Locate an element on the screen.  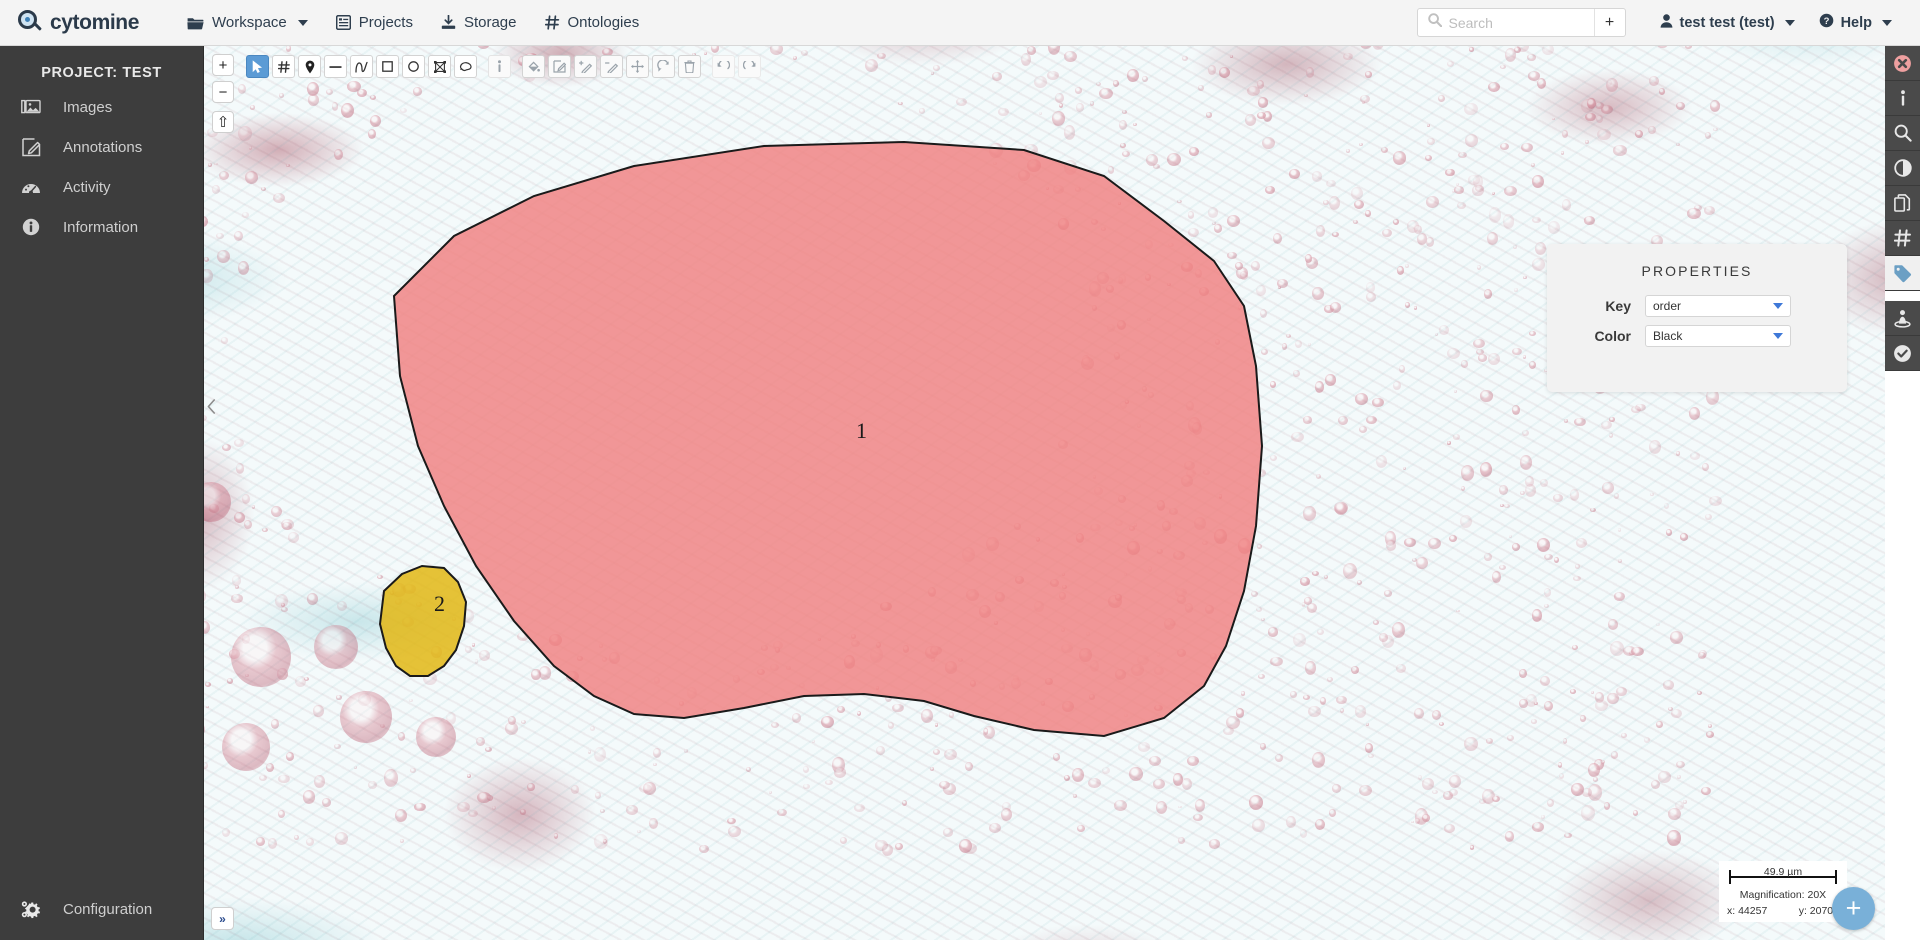
sidebar-footer: Configuration is located at coordinates (101, 909).